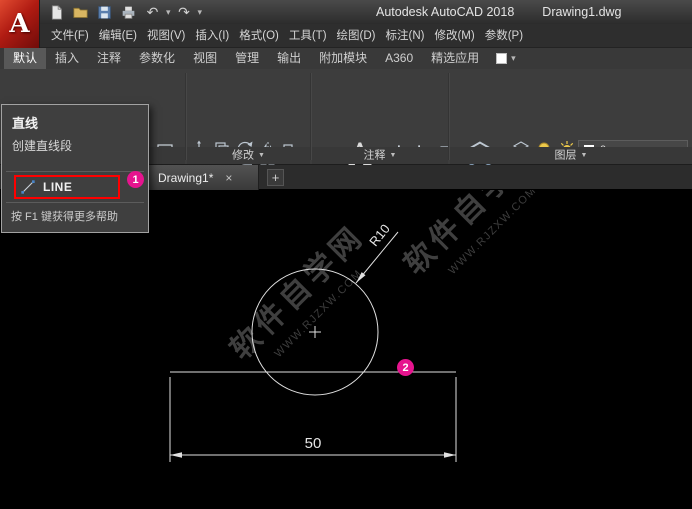  What do you see at coordinates (184, 12) in the screenshot?
I see `redo-icon: ↷` at bounding box center [184, 12].